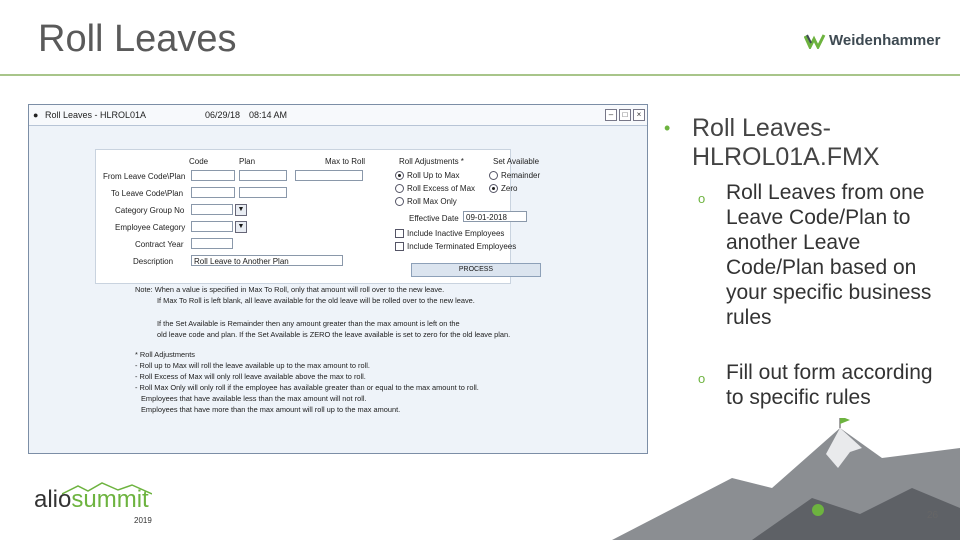 The height and width of the screenshot is (540, 960). What do you see at coordinates (399, 188) in the screenshot?
I see `roll-excess-radio` at bounding box center [399, 188].